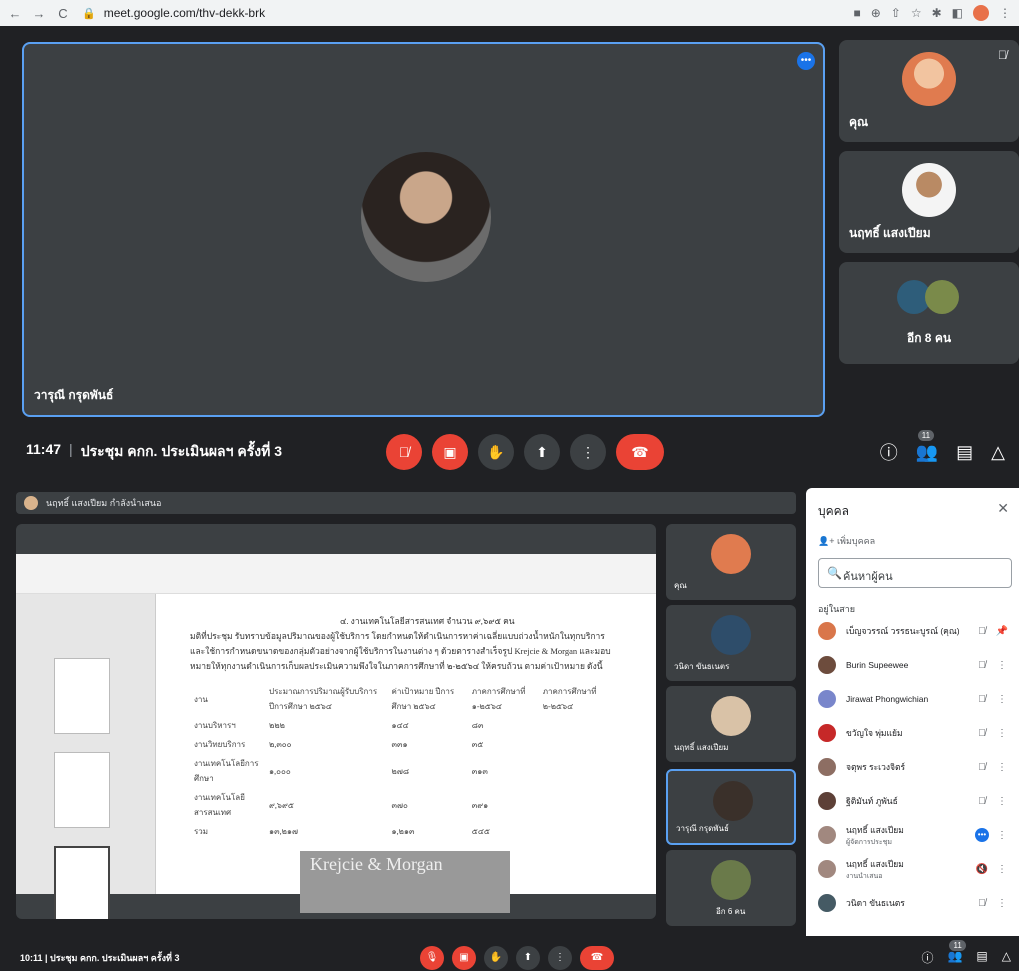 This screenshot has width=1019, height=971. I want to click on panel-title: บุคคล, so click(834, 511).